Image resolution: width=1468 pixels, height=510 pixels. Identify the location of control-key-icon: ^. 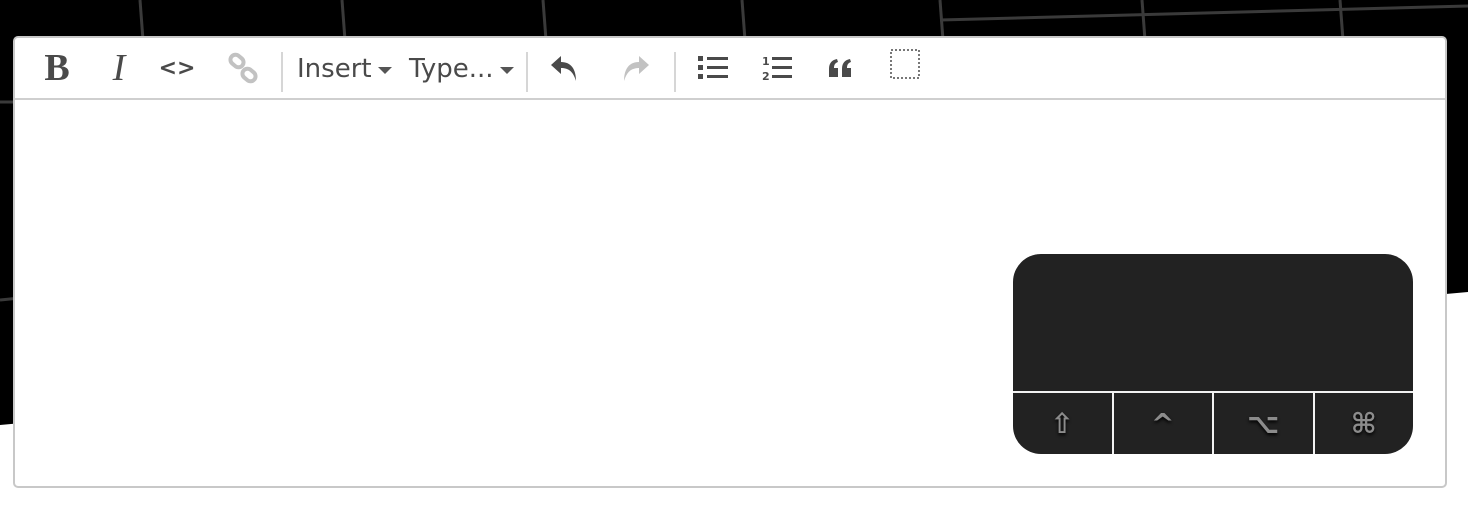
(1163, 423).